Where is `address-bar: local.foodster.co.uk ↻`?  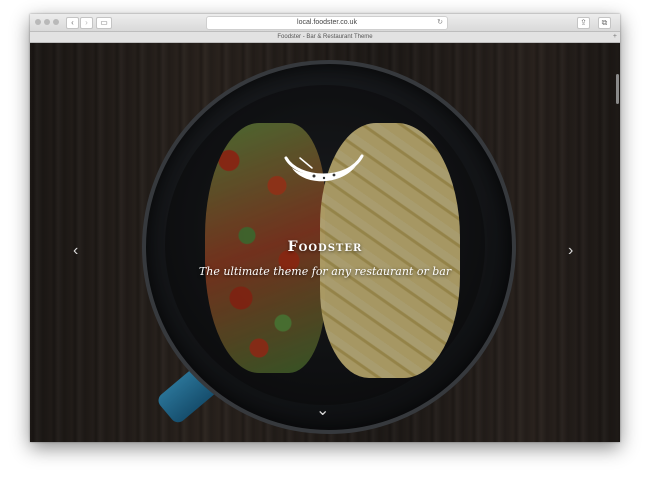
address-bar: local.foodster.co.uk ↻ is located at coordinates (327, 23).